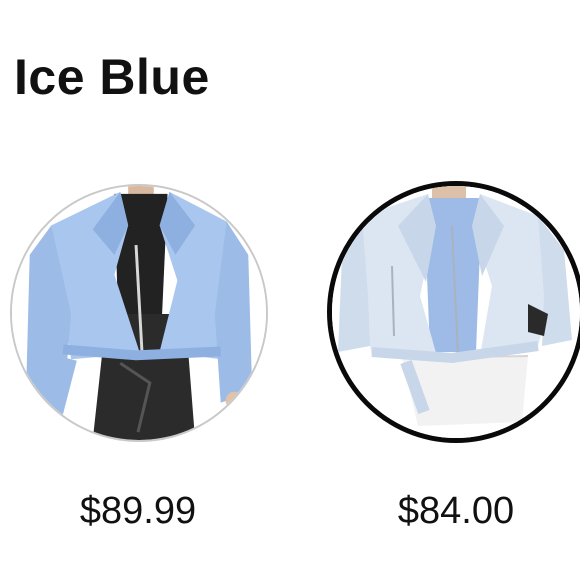 The height and width of the screenshot is (580, 580). What do you see at coordinates (112, 77) in the screenshot?
I see `selected-color-name: Ice Blue` at bounding box center [112, 77].